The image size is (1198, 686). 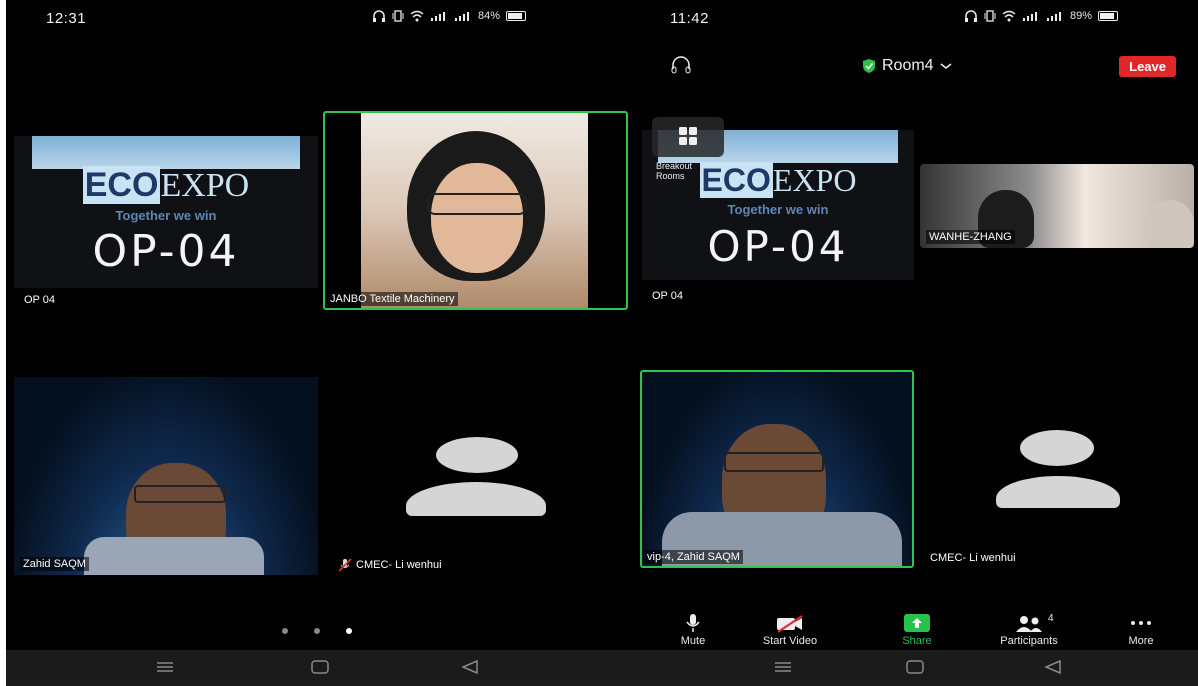 What do you see at coordinates (674, 171) in the screenshot?
I see `breakout-rooms-label: Breakout Rooms` at bounding box center [674, 171].